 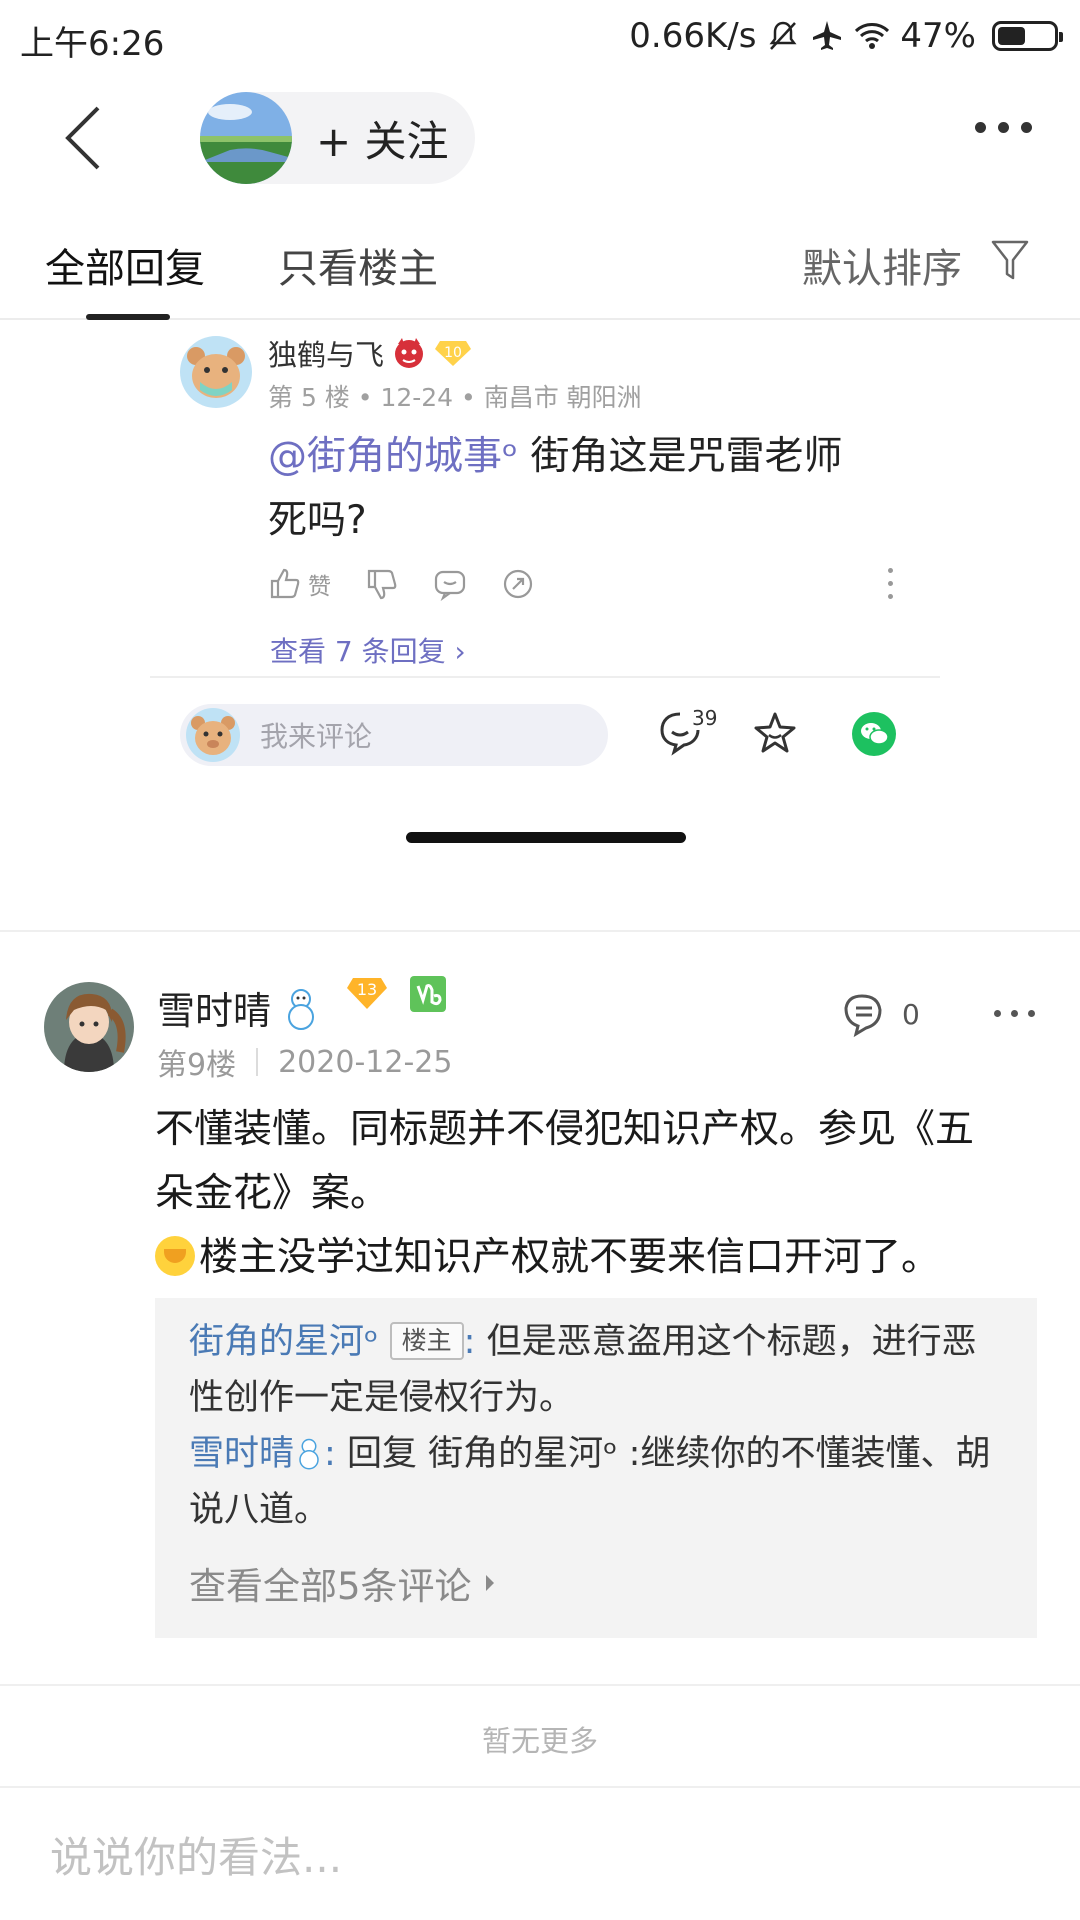 What do you see at coordinates (128, 317) in the screenshot?
I see `tab-active-indicator` at bounding box center [128, 317].